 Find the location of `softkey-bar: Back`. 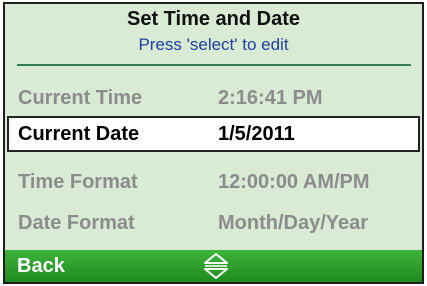

softkey-bar: Back is located at coordinates (213, 266).